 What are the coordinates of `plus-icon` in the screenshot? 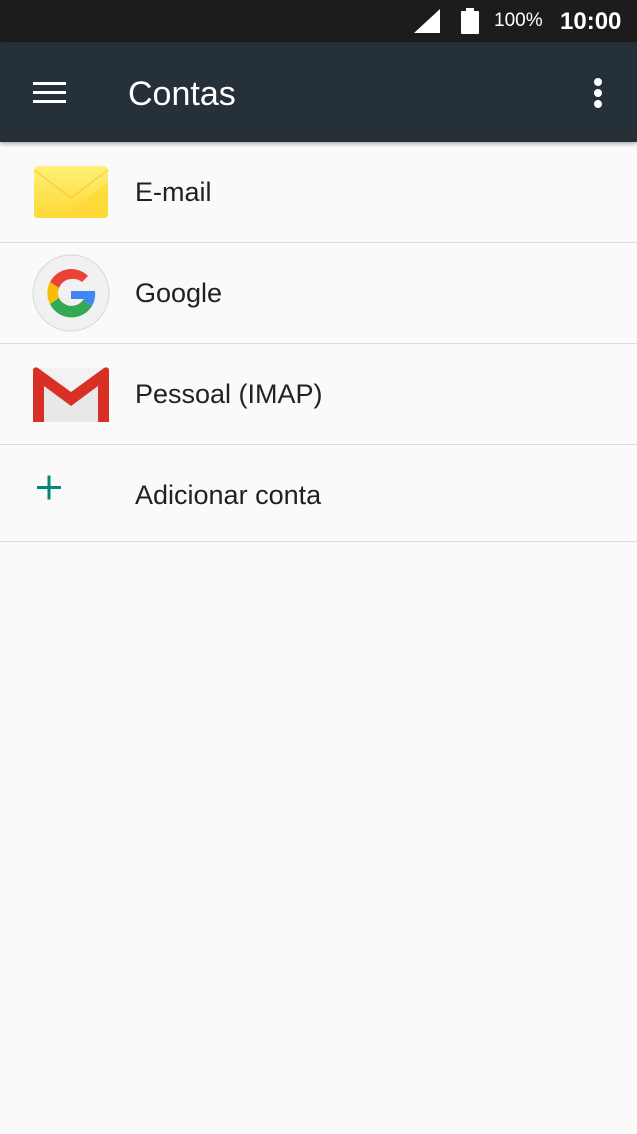 It's located at (49, 487).